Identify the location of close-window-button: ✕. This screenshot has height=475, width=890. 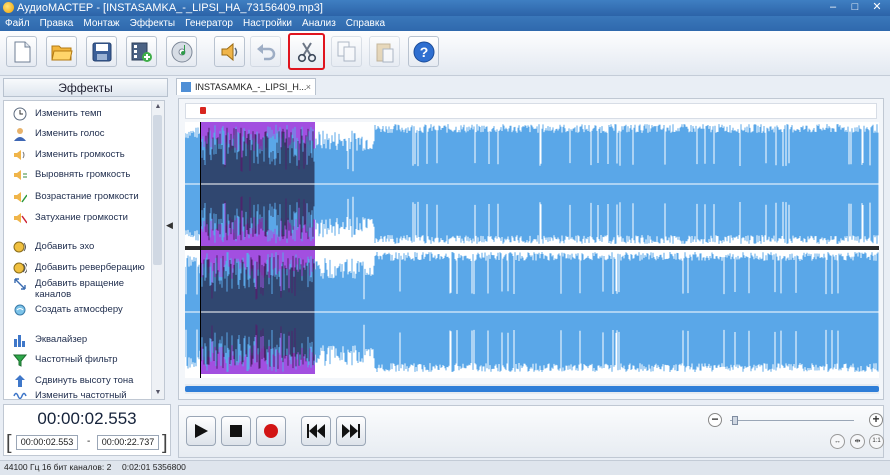
(877, 8).